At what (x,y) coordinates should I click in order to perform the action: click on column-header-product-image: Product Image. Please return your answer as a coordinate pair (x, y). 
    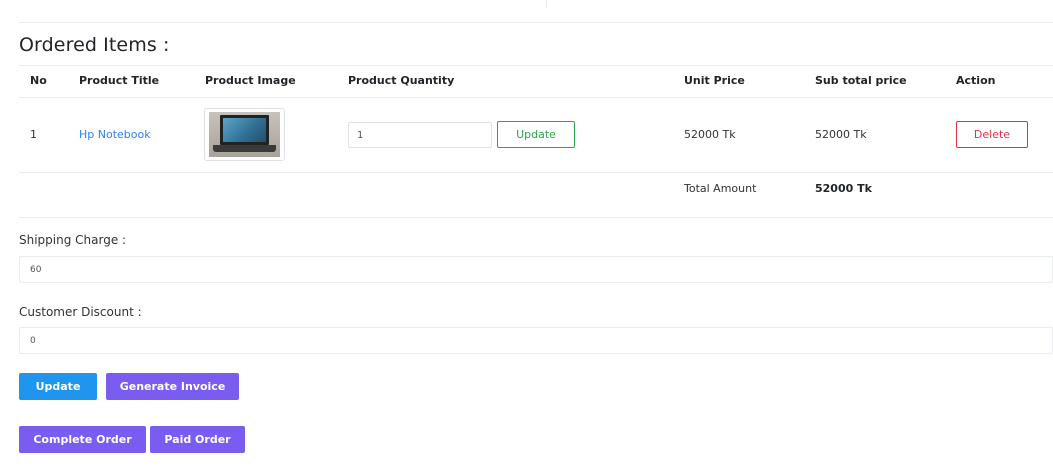
    Looking at the image, I should click on (250, 80).